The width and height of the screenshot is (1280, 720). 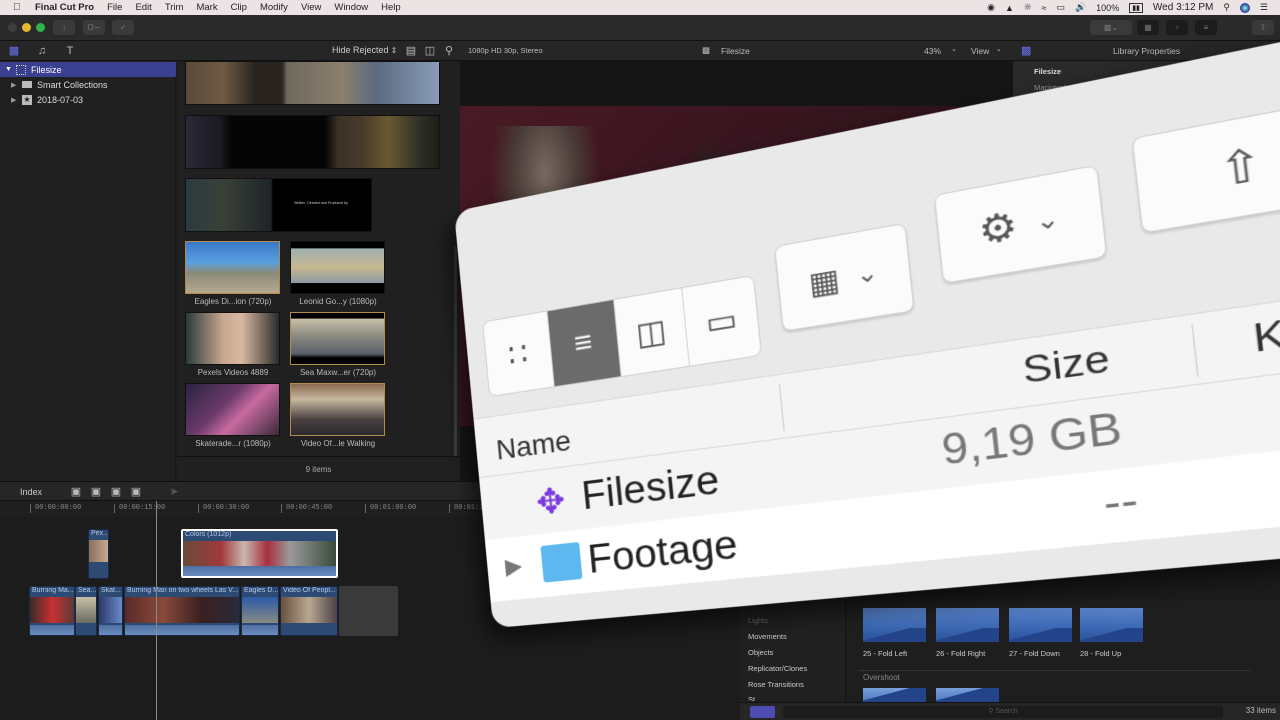 What do you see at coordinates (844, 277) in the screenshot?
I see `group-by-button: ▦ ⌄` at bounding box center [844, 277].